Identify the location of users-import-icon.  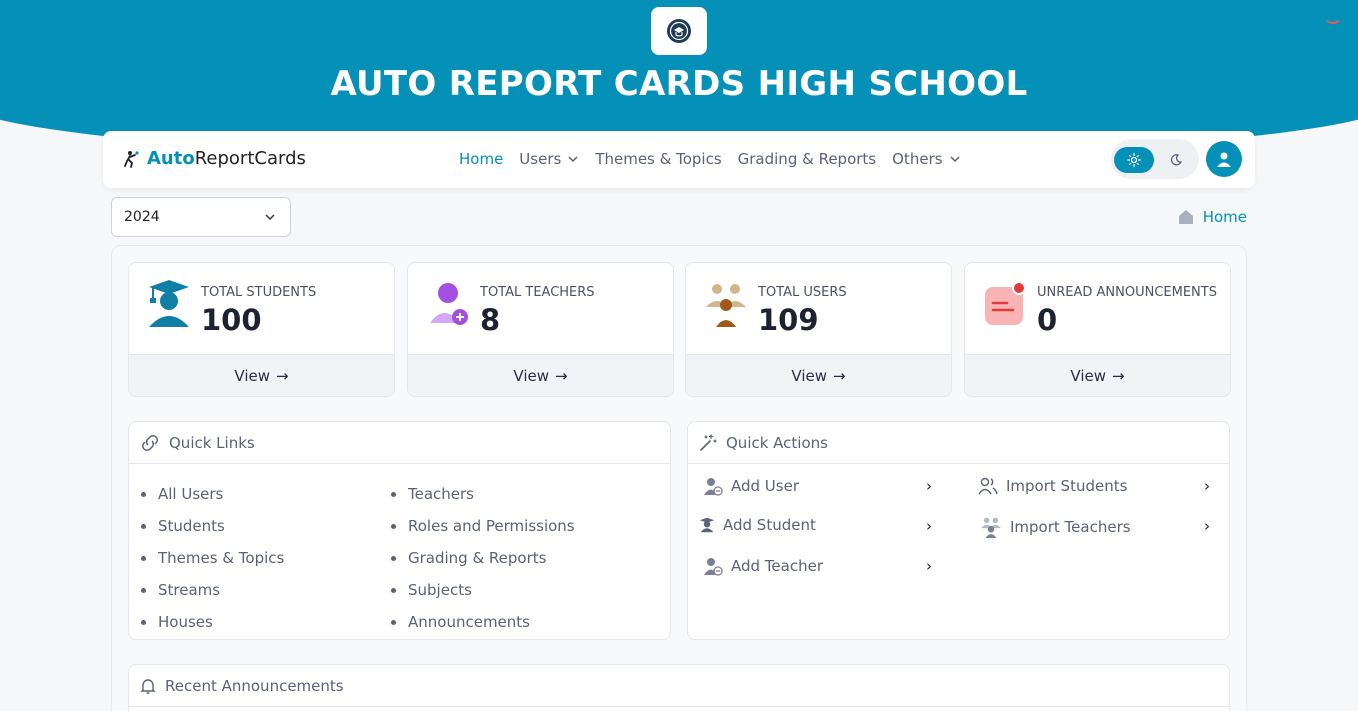
(988, 486).